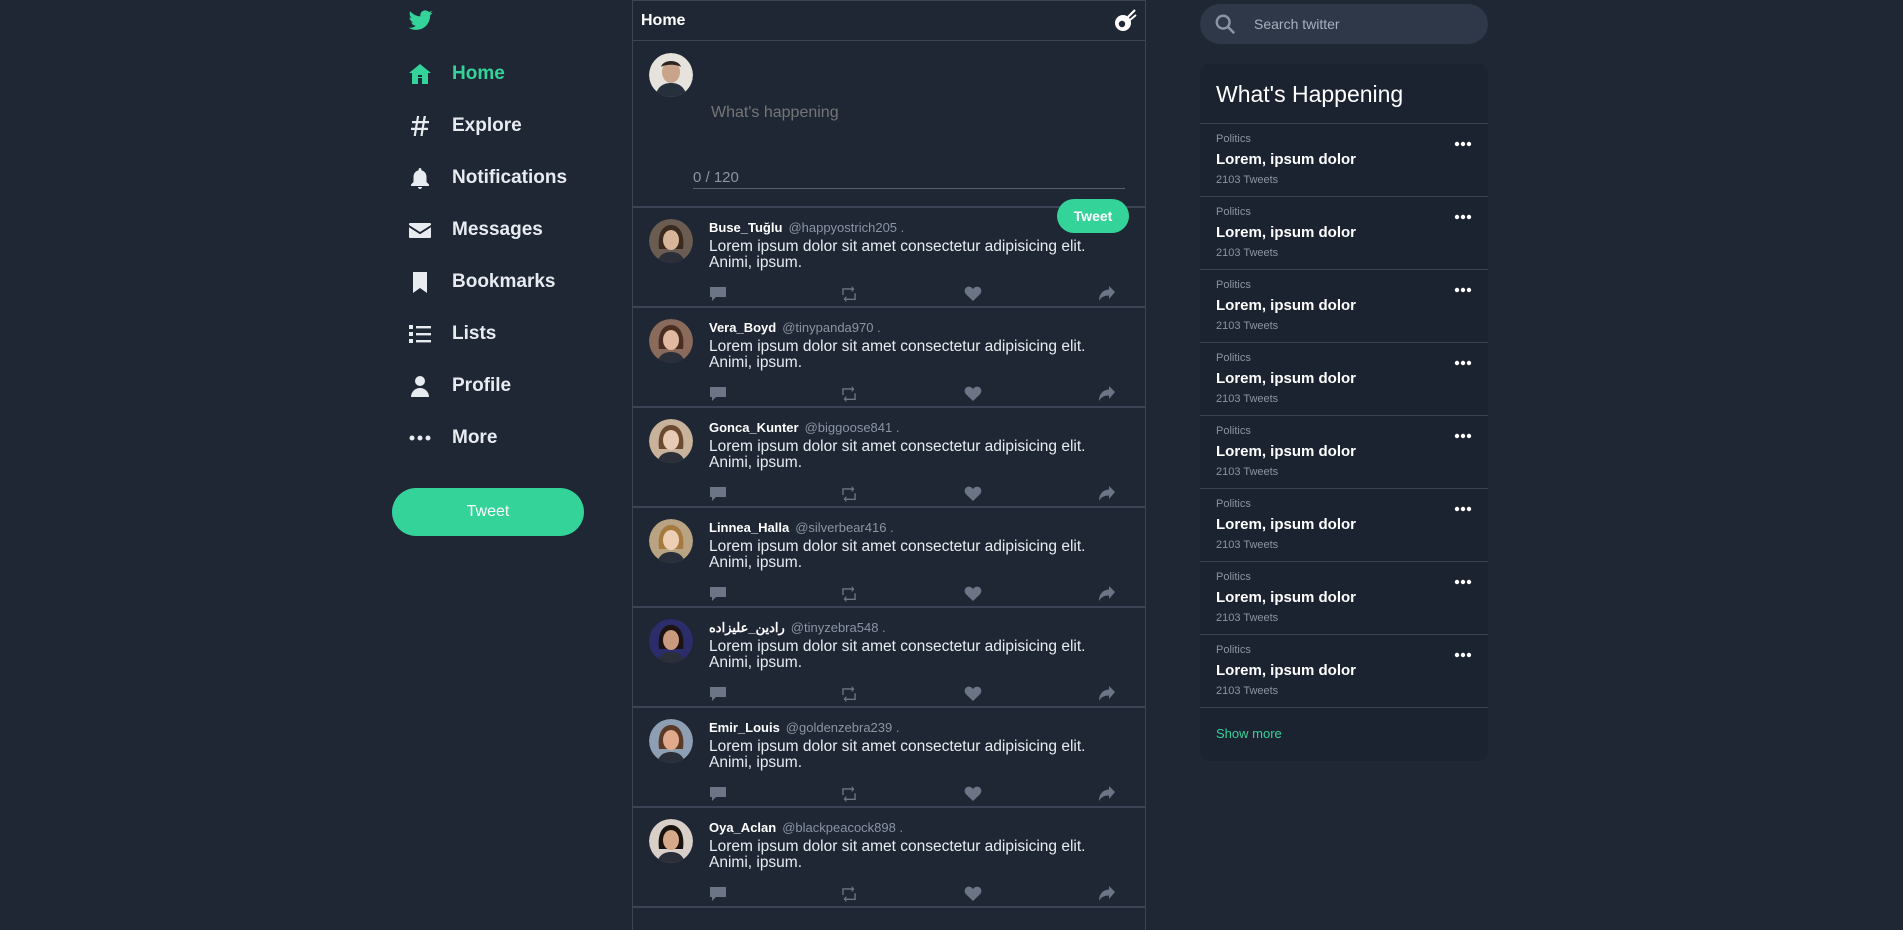  I want to click on sidebar-item-lists: Lists, so click(452, 334).